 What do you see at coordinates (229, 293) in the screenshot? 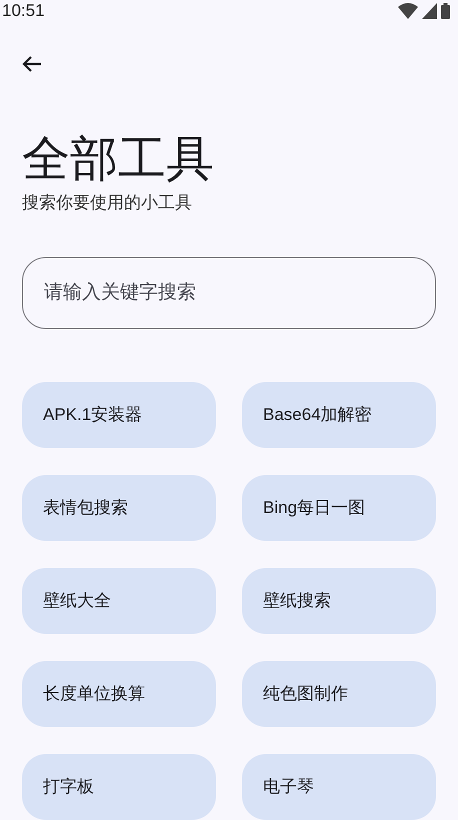
I see `search-field: 请输入关键字搜索` at bounding box center [229, 293].